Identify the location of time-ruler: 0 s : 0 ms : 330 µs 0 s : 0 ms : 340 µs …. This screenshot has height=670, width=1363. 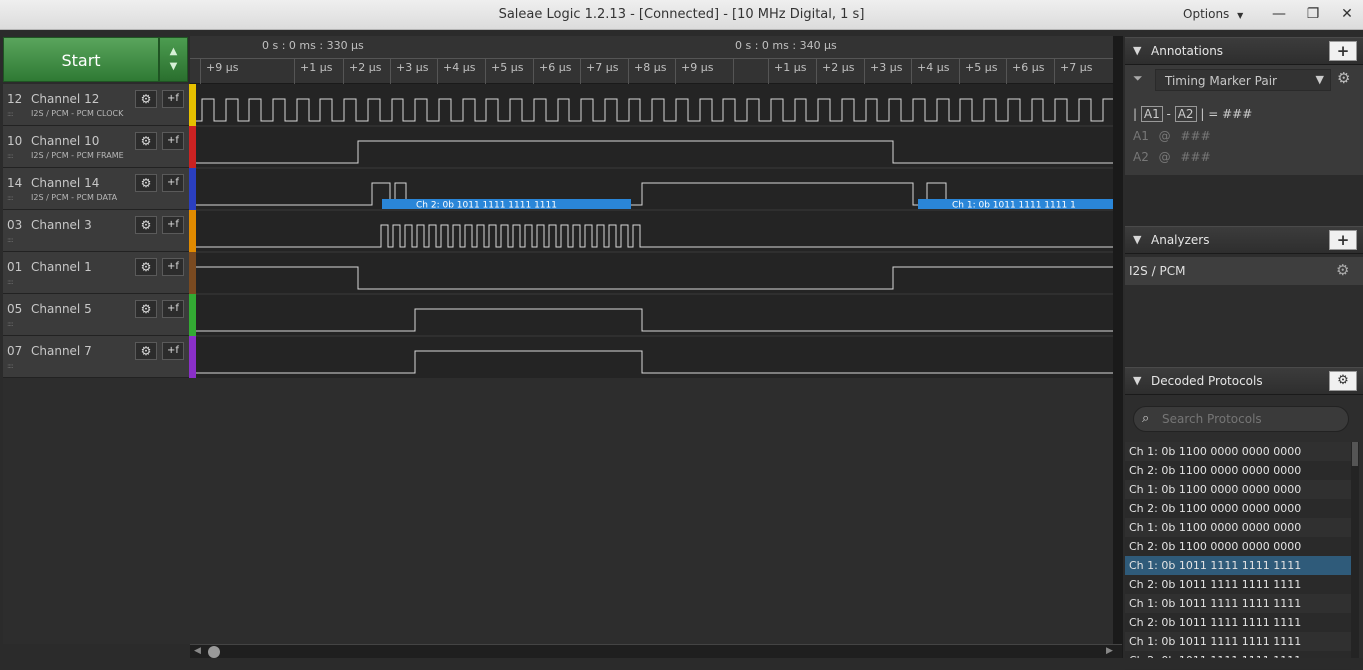
(652, 60).